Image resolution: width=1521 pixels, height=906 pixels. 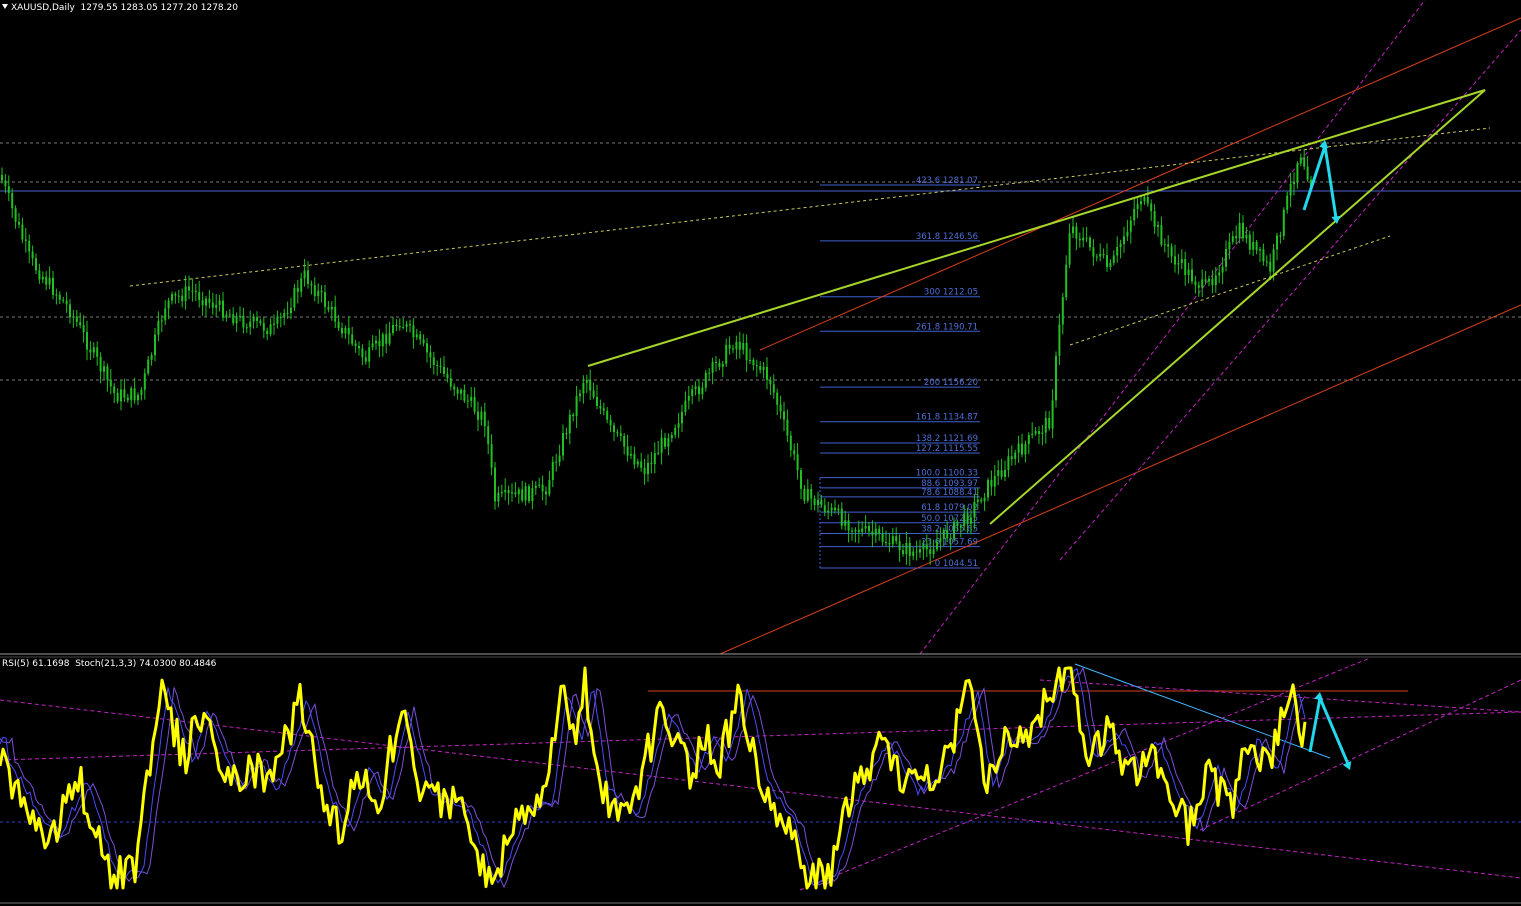 I want to click on fib-level-label: 423.6 1281.07, so click(x=947, y=181).